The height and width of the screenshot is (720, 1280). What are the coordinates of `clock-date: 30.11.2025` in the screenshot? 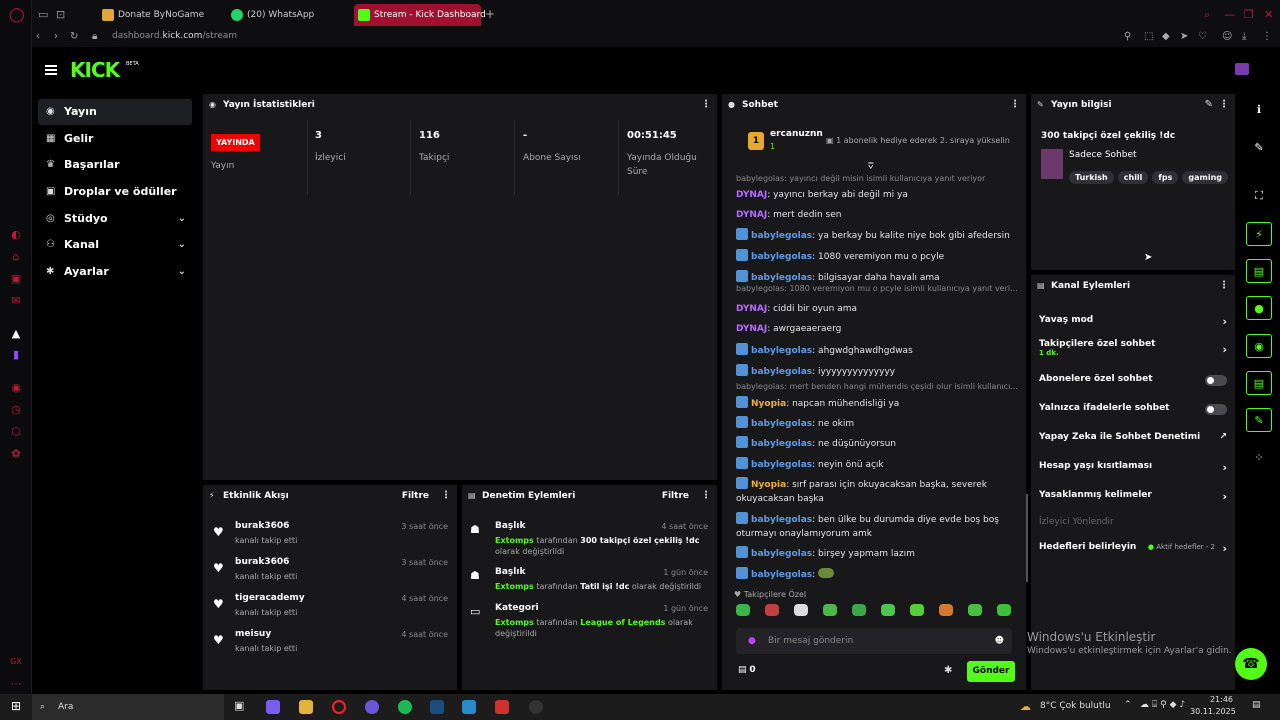 It's located at (1213, 711).